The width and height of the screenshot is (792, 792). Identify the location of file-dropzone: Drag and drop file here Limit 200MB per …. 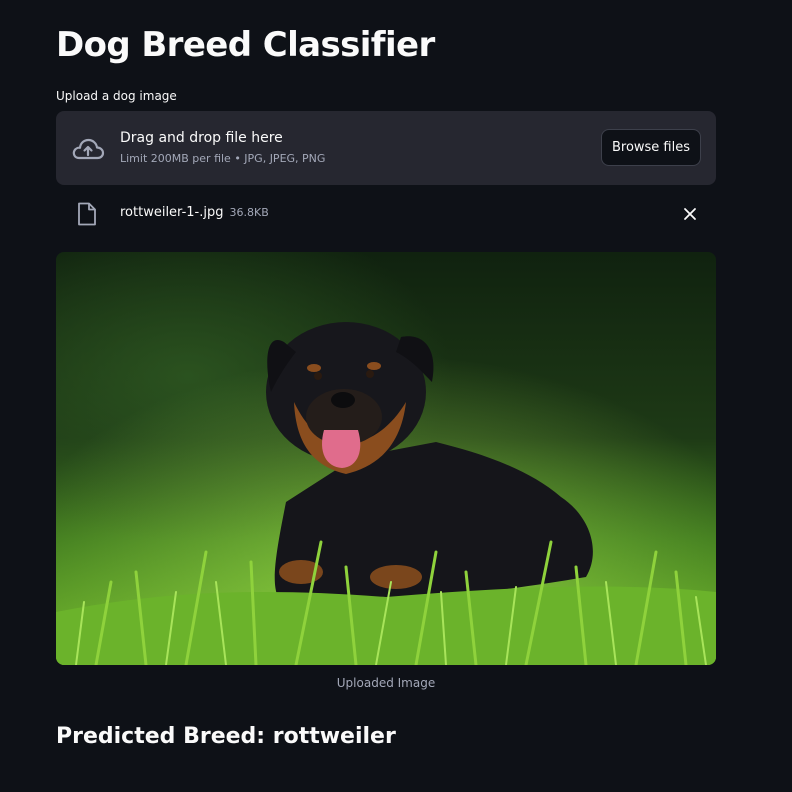
(386, 148).